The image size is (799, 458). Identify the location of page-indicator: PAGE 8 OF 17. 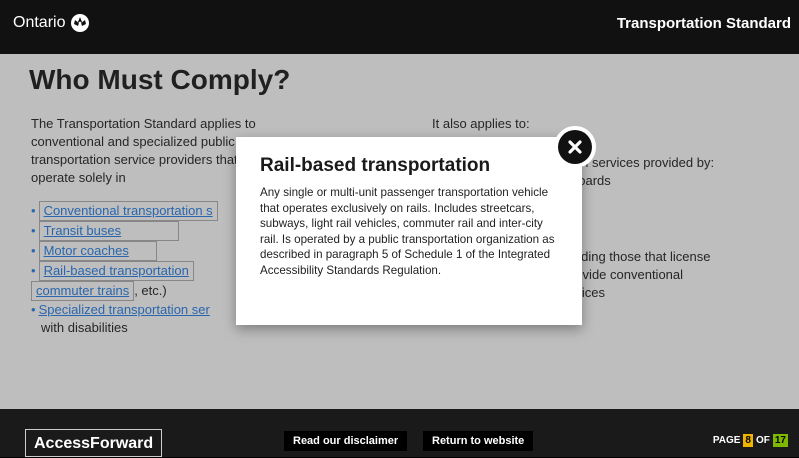
(750, 440).